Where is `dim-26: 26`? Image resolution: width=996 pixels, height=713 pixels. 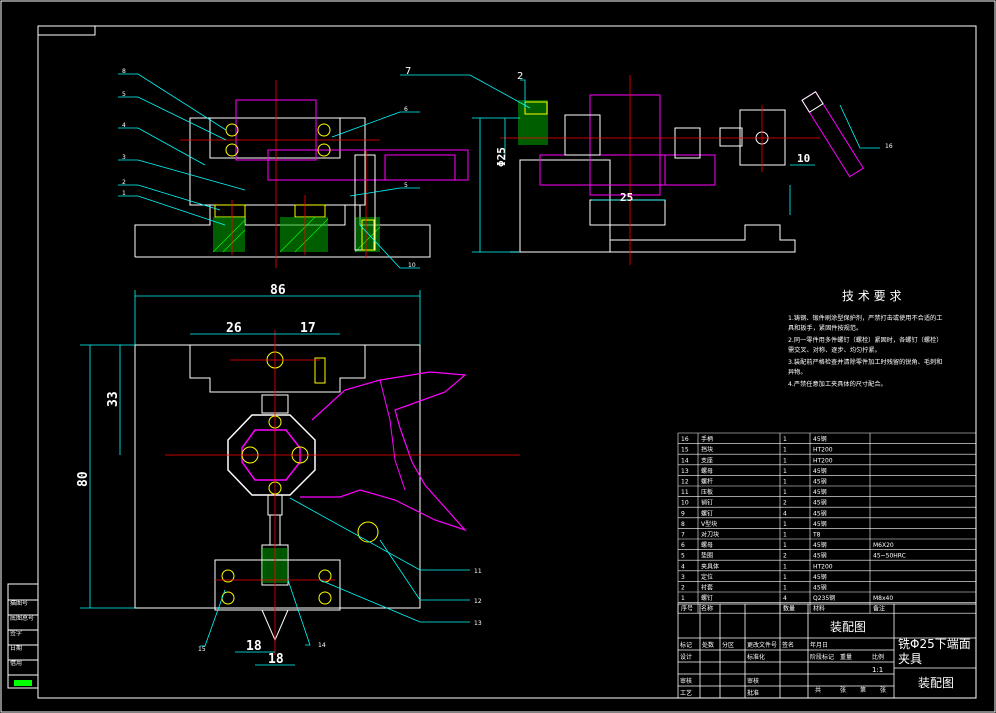
dim-26: 26 is located at coordinates (234, 328).